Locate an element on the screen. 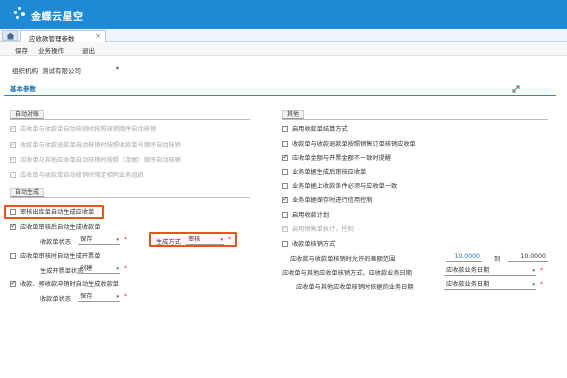  expand-icon is located at coordinates (516, 89).